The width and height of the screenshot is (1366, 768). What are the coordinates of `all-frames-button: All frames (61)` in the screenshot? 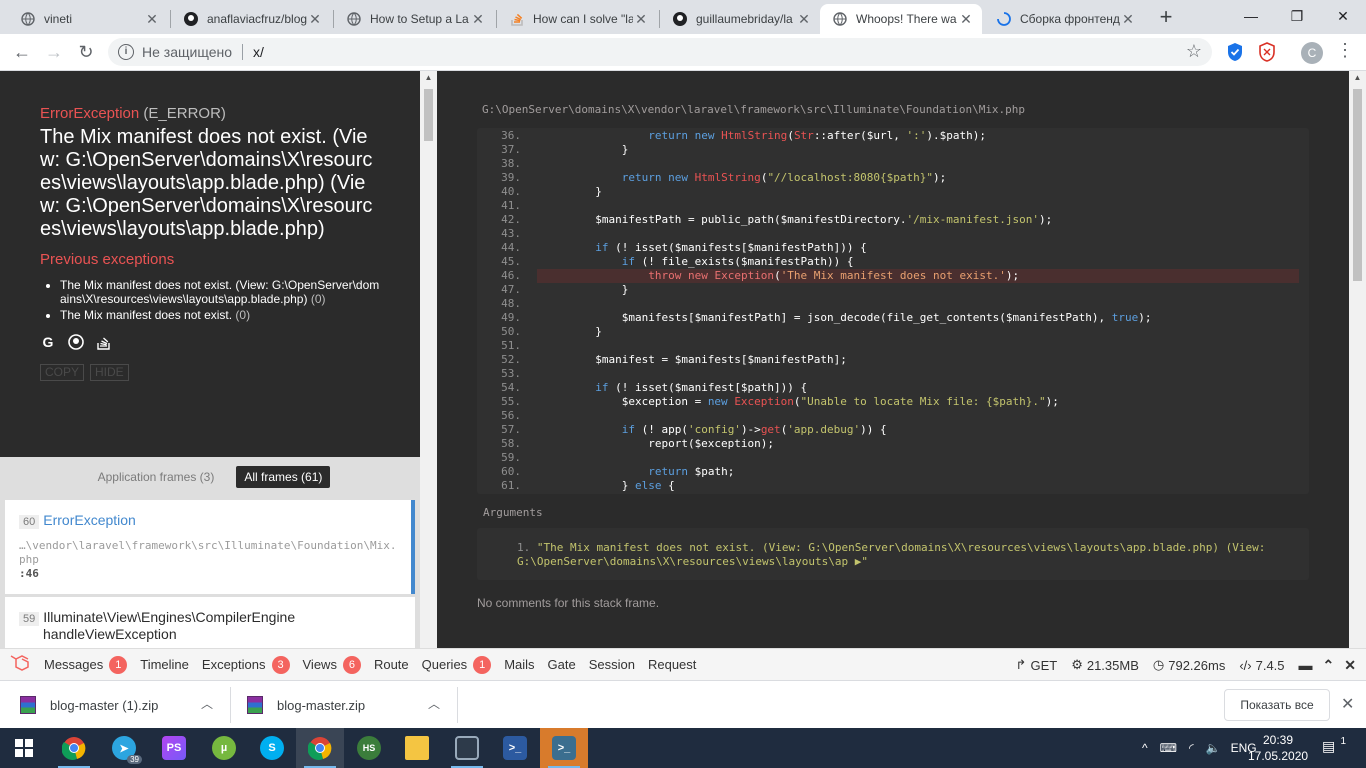 It's located at (283, 477).